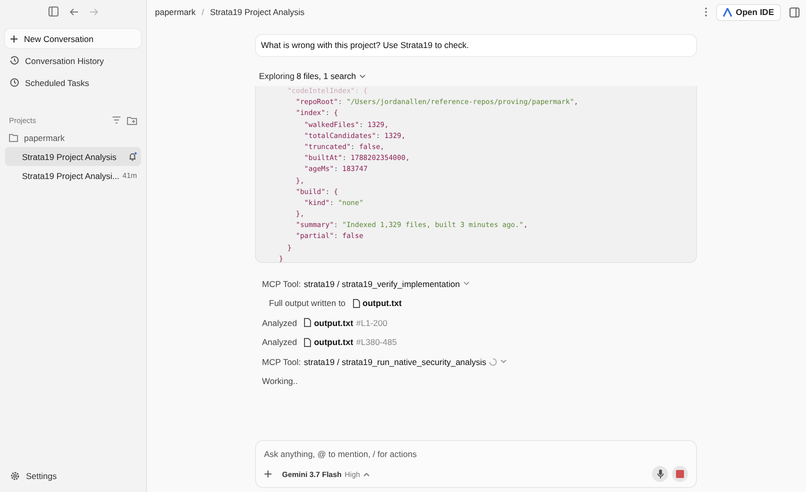  What do you see at coordinates (73, 137) in the screenshot?
I see `project-item: papermark` at bounding box center [73, 137].